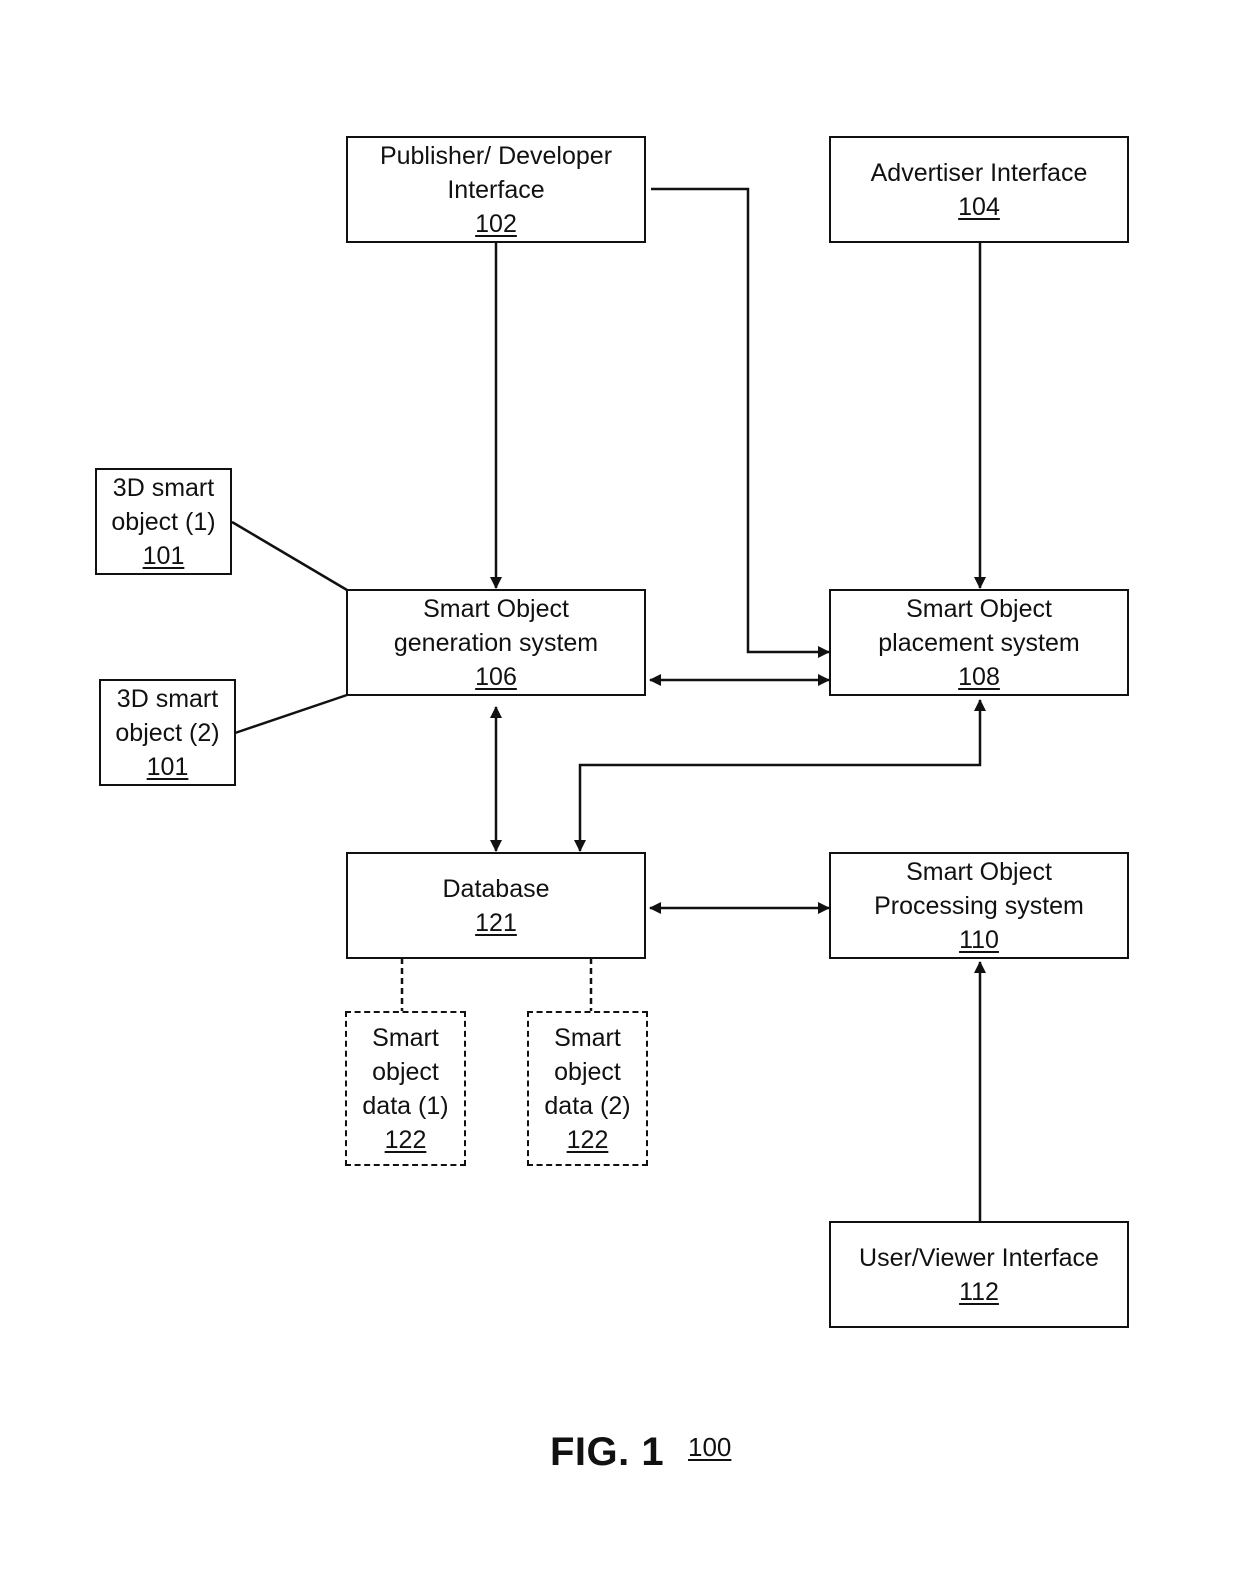 This screenshot has height=1575, width=1240. Describe the element at coordinates (587, 1088) in the screenshot. I see `node-smart-object-data-2: Smart object data (2) 122` at that location.